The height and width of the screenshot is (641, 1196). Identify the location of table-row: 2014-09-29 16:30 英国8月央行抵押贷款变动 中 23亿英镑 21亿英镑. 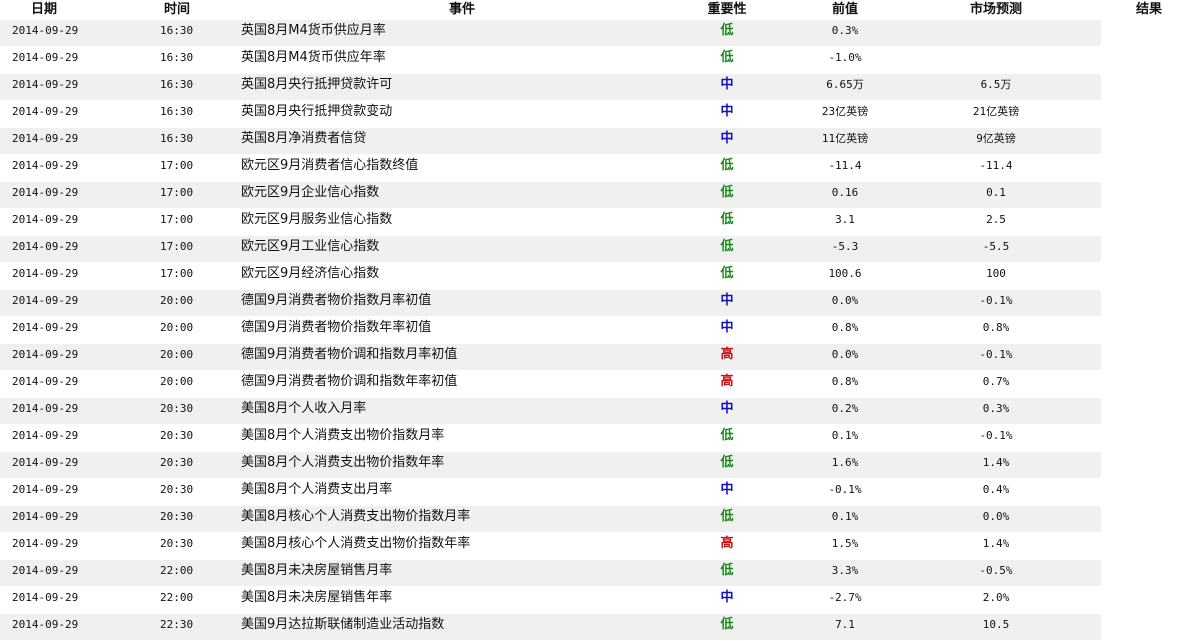
(550, 114).